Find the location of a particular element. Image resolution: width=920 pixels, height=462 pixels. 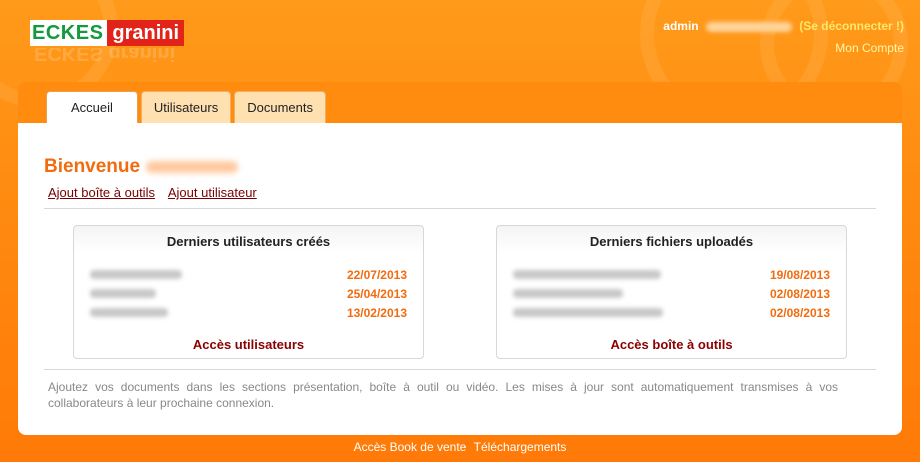

user-box: admin (Se déconnecter !) Mon Compte is located at coordinates (783, 37).